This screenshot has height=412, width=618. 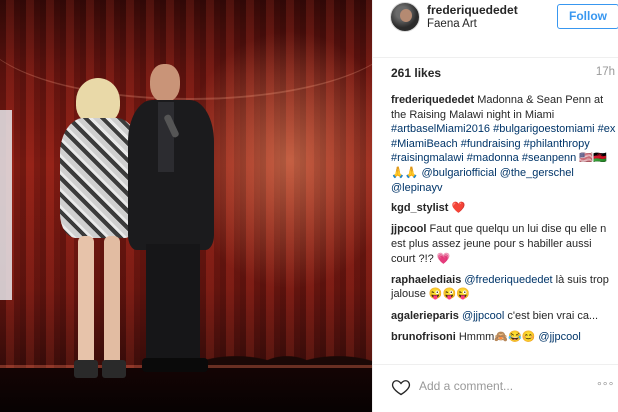 I want to click on comment-author: jjpcool, so click(x=408, y=229).